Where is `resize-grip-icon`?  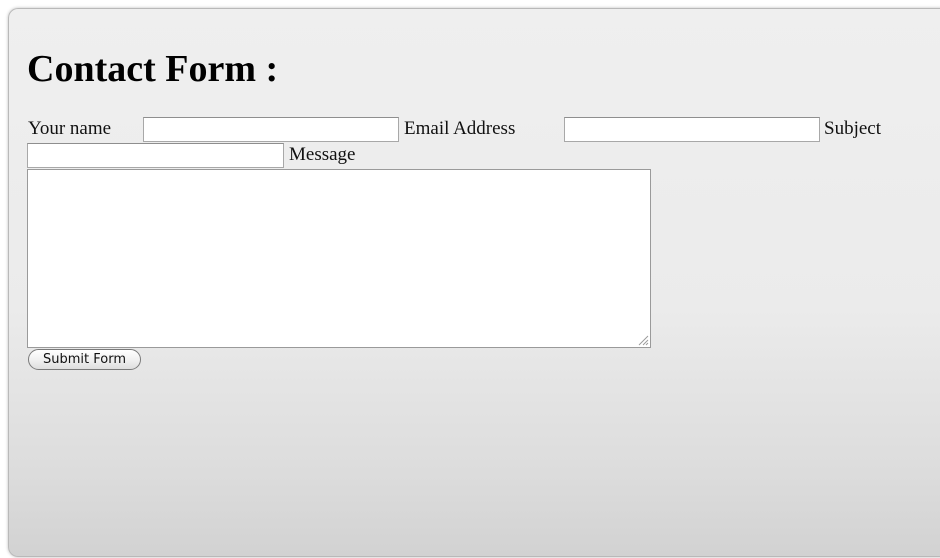
resize-grip-icon is located at coordinates (643, 340).